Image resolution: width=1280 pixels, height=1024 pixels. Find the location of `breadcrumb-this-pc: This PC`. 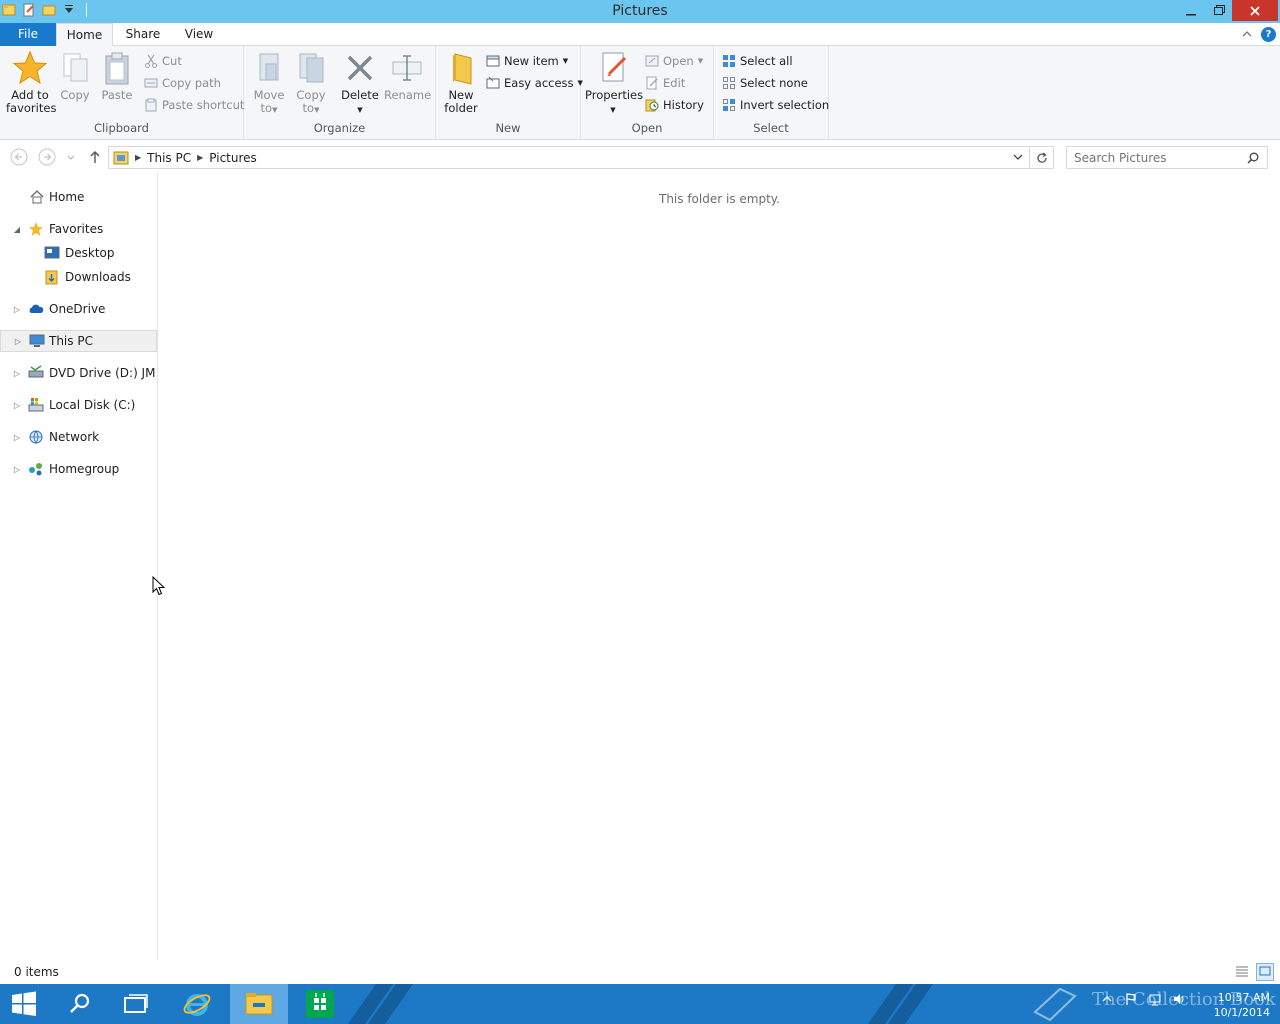

breadcrumb-this-pc: This PC is located at coordinates (169, 158).